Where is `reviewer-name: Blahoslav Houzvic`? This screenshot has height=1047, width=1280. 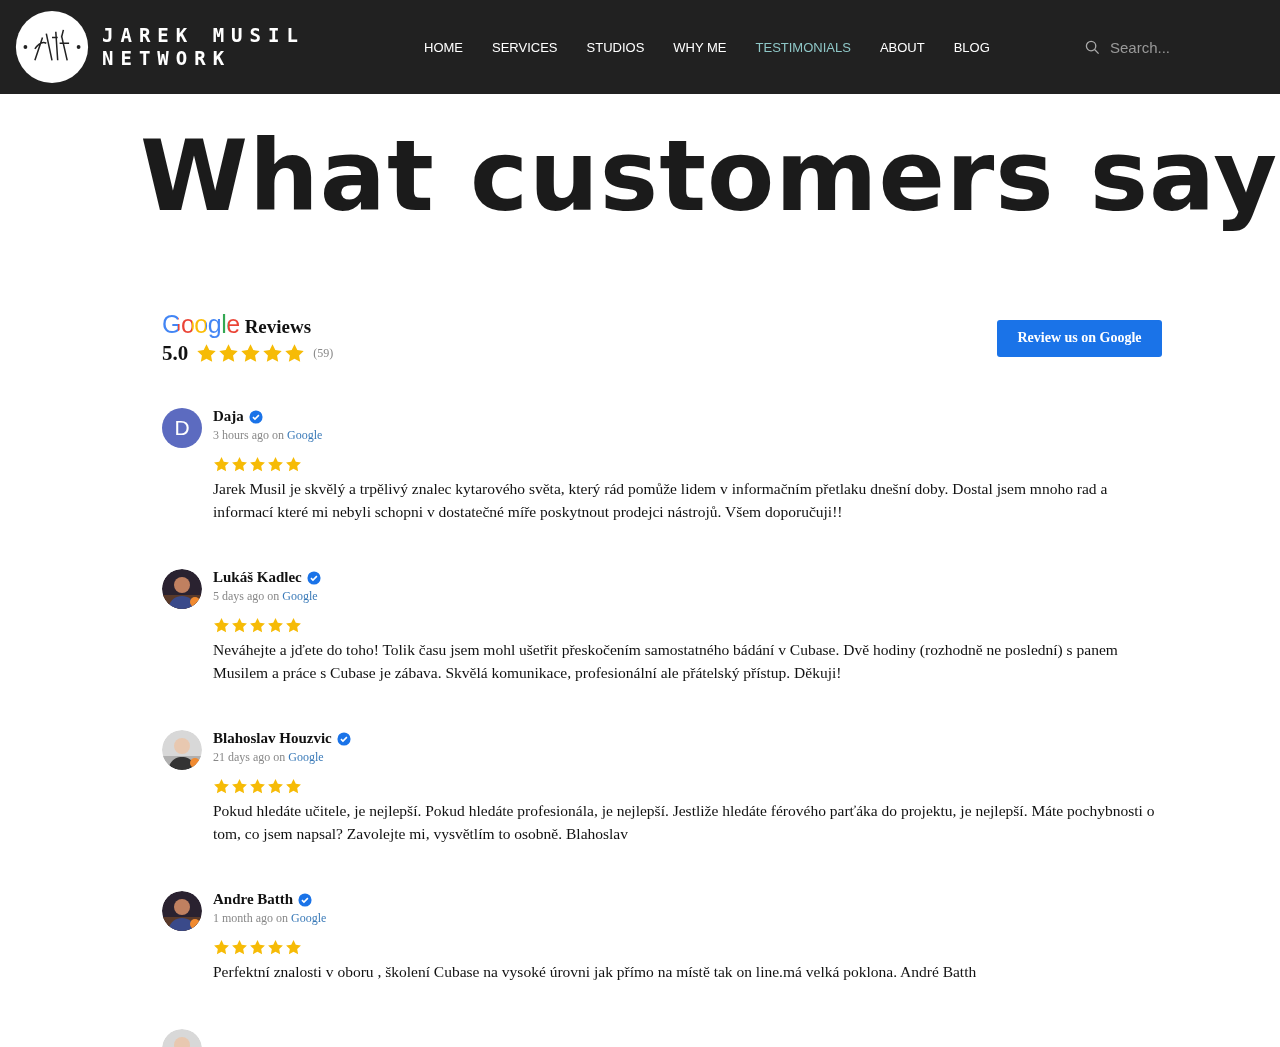
reviewer-name: Blahoslav Houzvic is located at coordinates (272, 738).